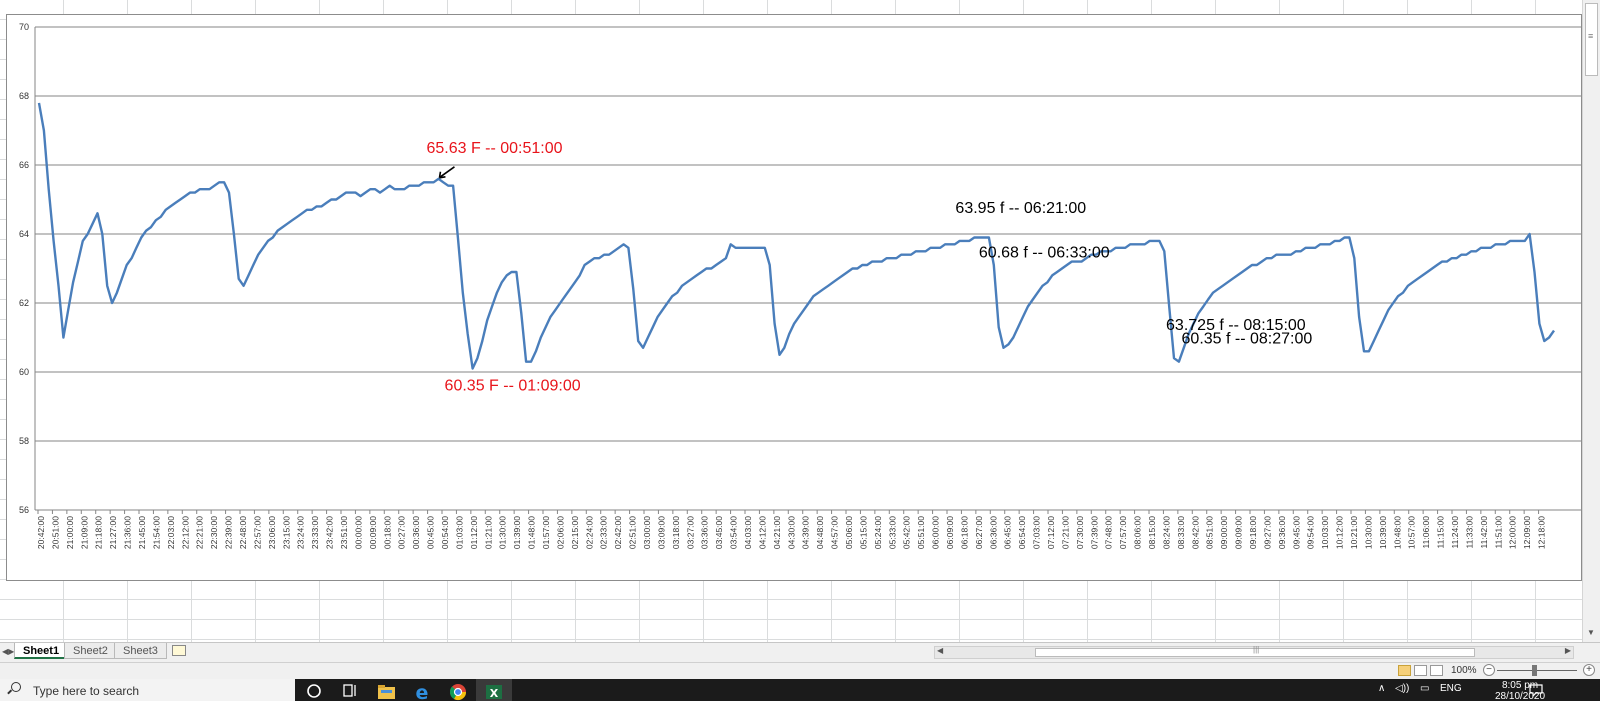 The height and width of the screenshot is (704, 1600). I want to click on file-explorer-icon, so click(386, 690).